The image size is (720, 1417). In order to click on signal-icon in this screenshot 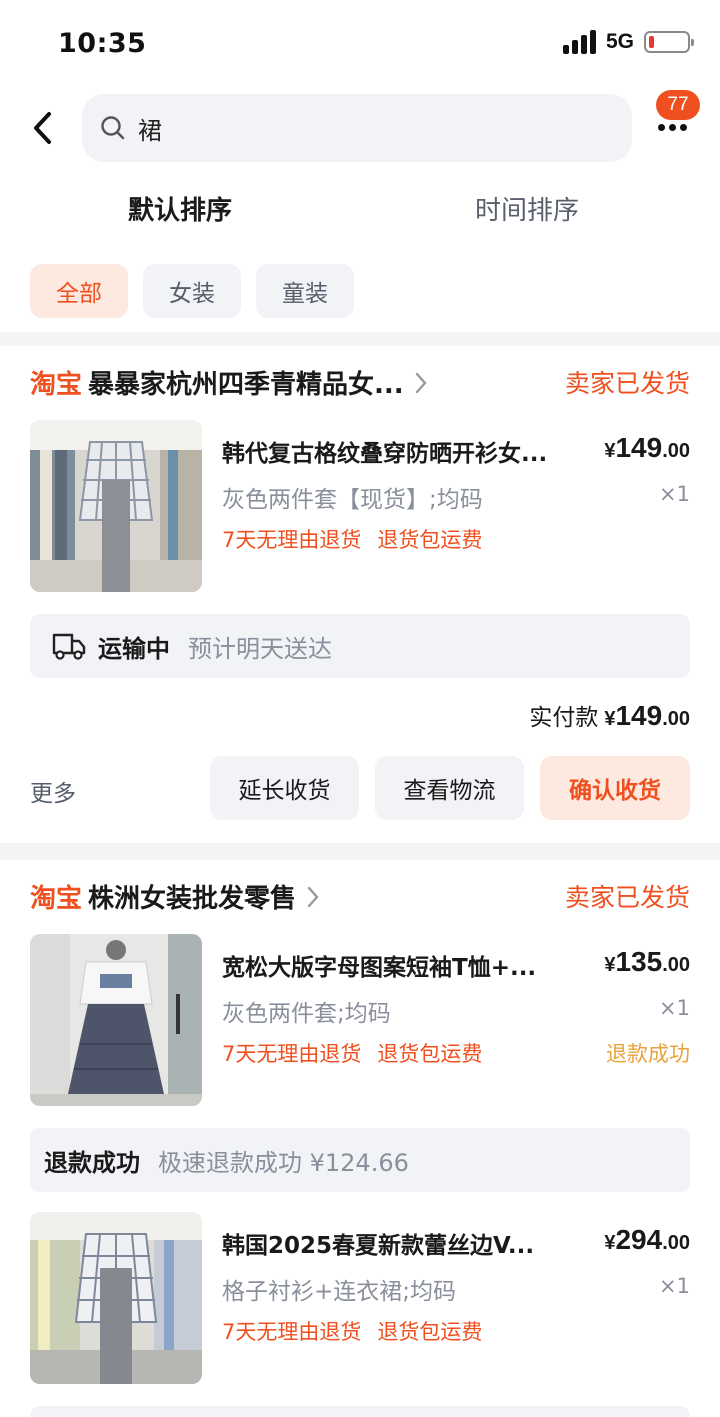, I will do `click(579, 42)`.